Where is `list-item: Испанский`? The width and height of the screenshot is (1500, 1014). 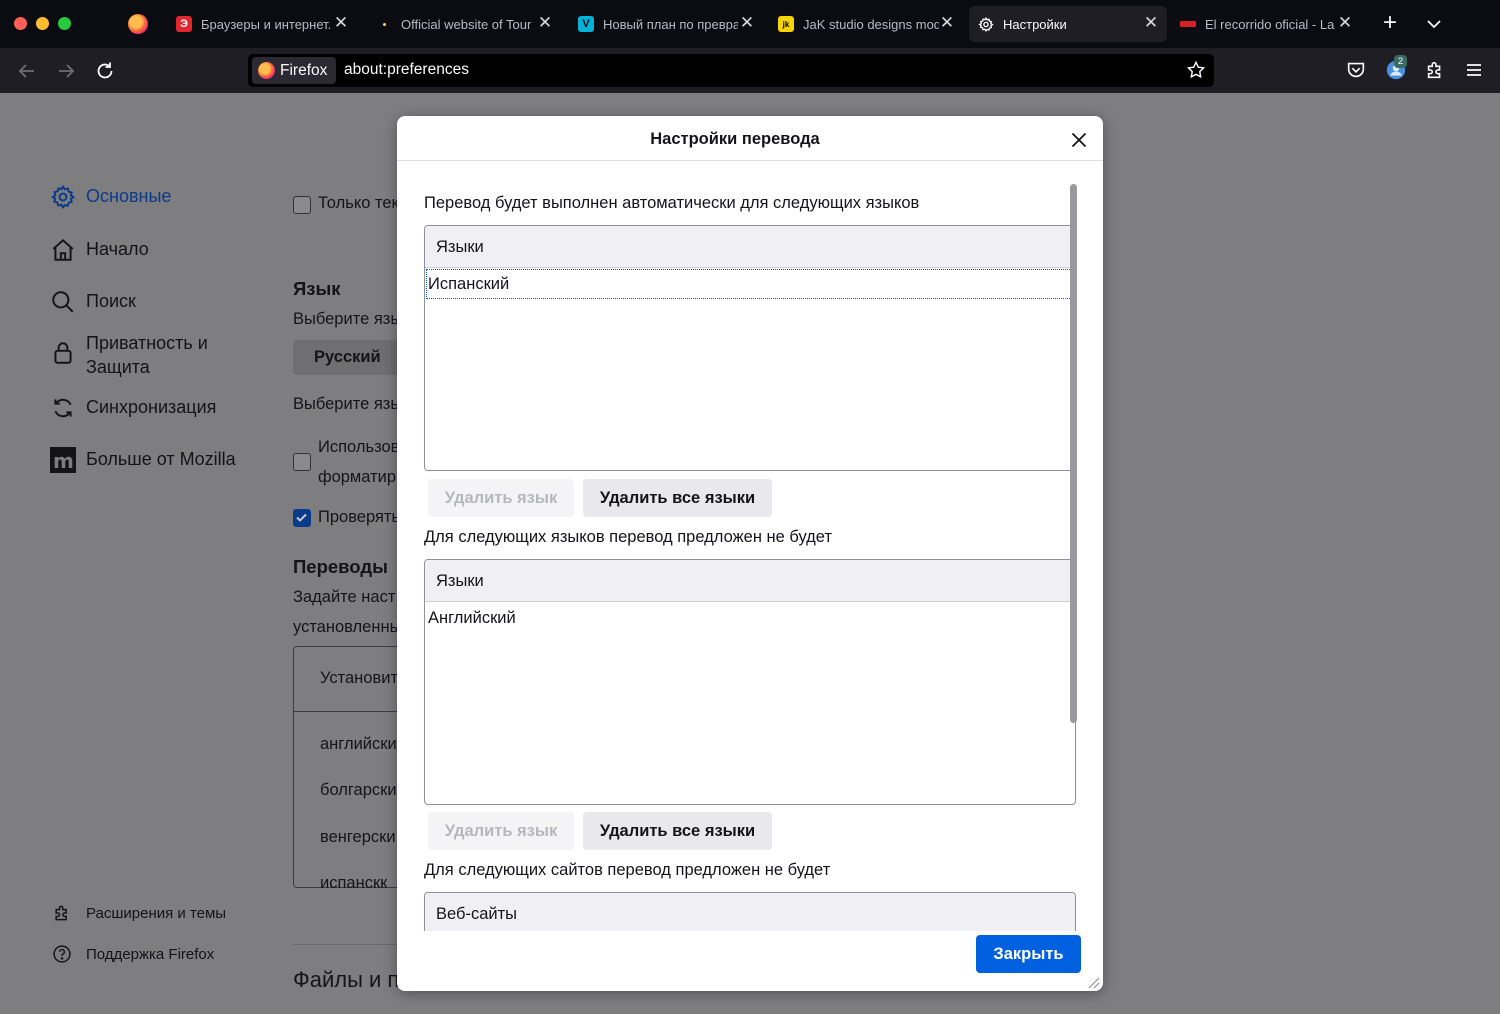 list-item: Испанский is located at coordinates (750, 284).